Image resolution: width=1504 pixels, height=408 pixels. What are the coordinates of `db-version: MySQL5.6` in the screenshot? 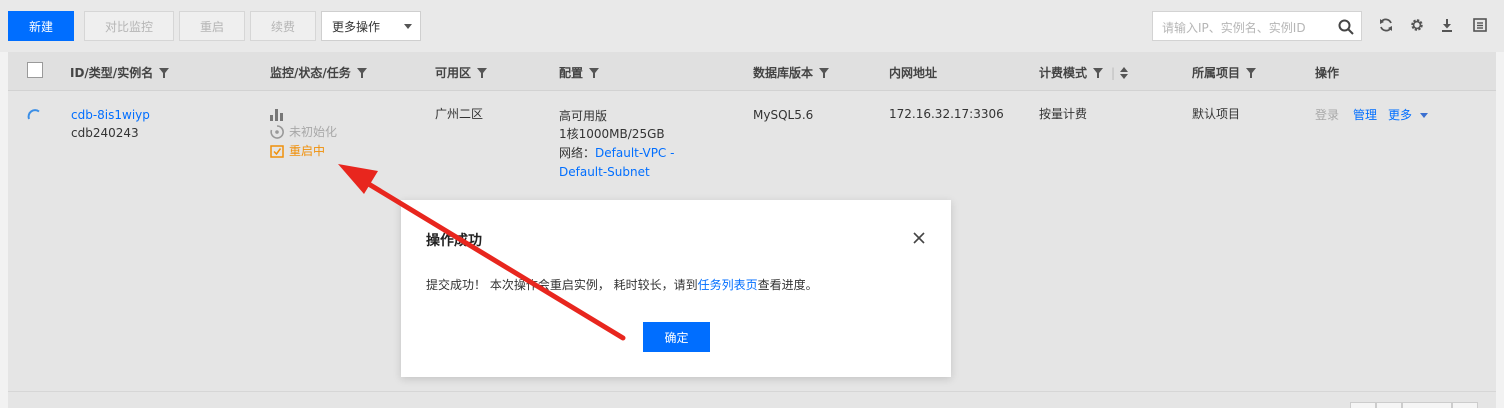 It's located at (783, 115).